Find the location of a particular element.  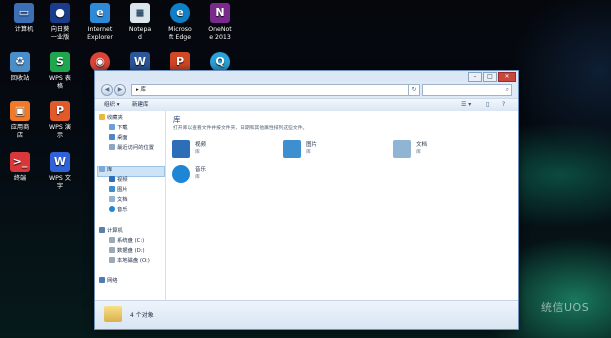

terminal-icon: >_ is located at coordinates (20, 162).